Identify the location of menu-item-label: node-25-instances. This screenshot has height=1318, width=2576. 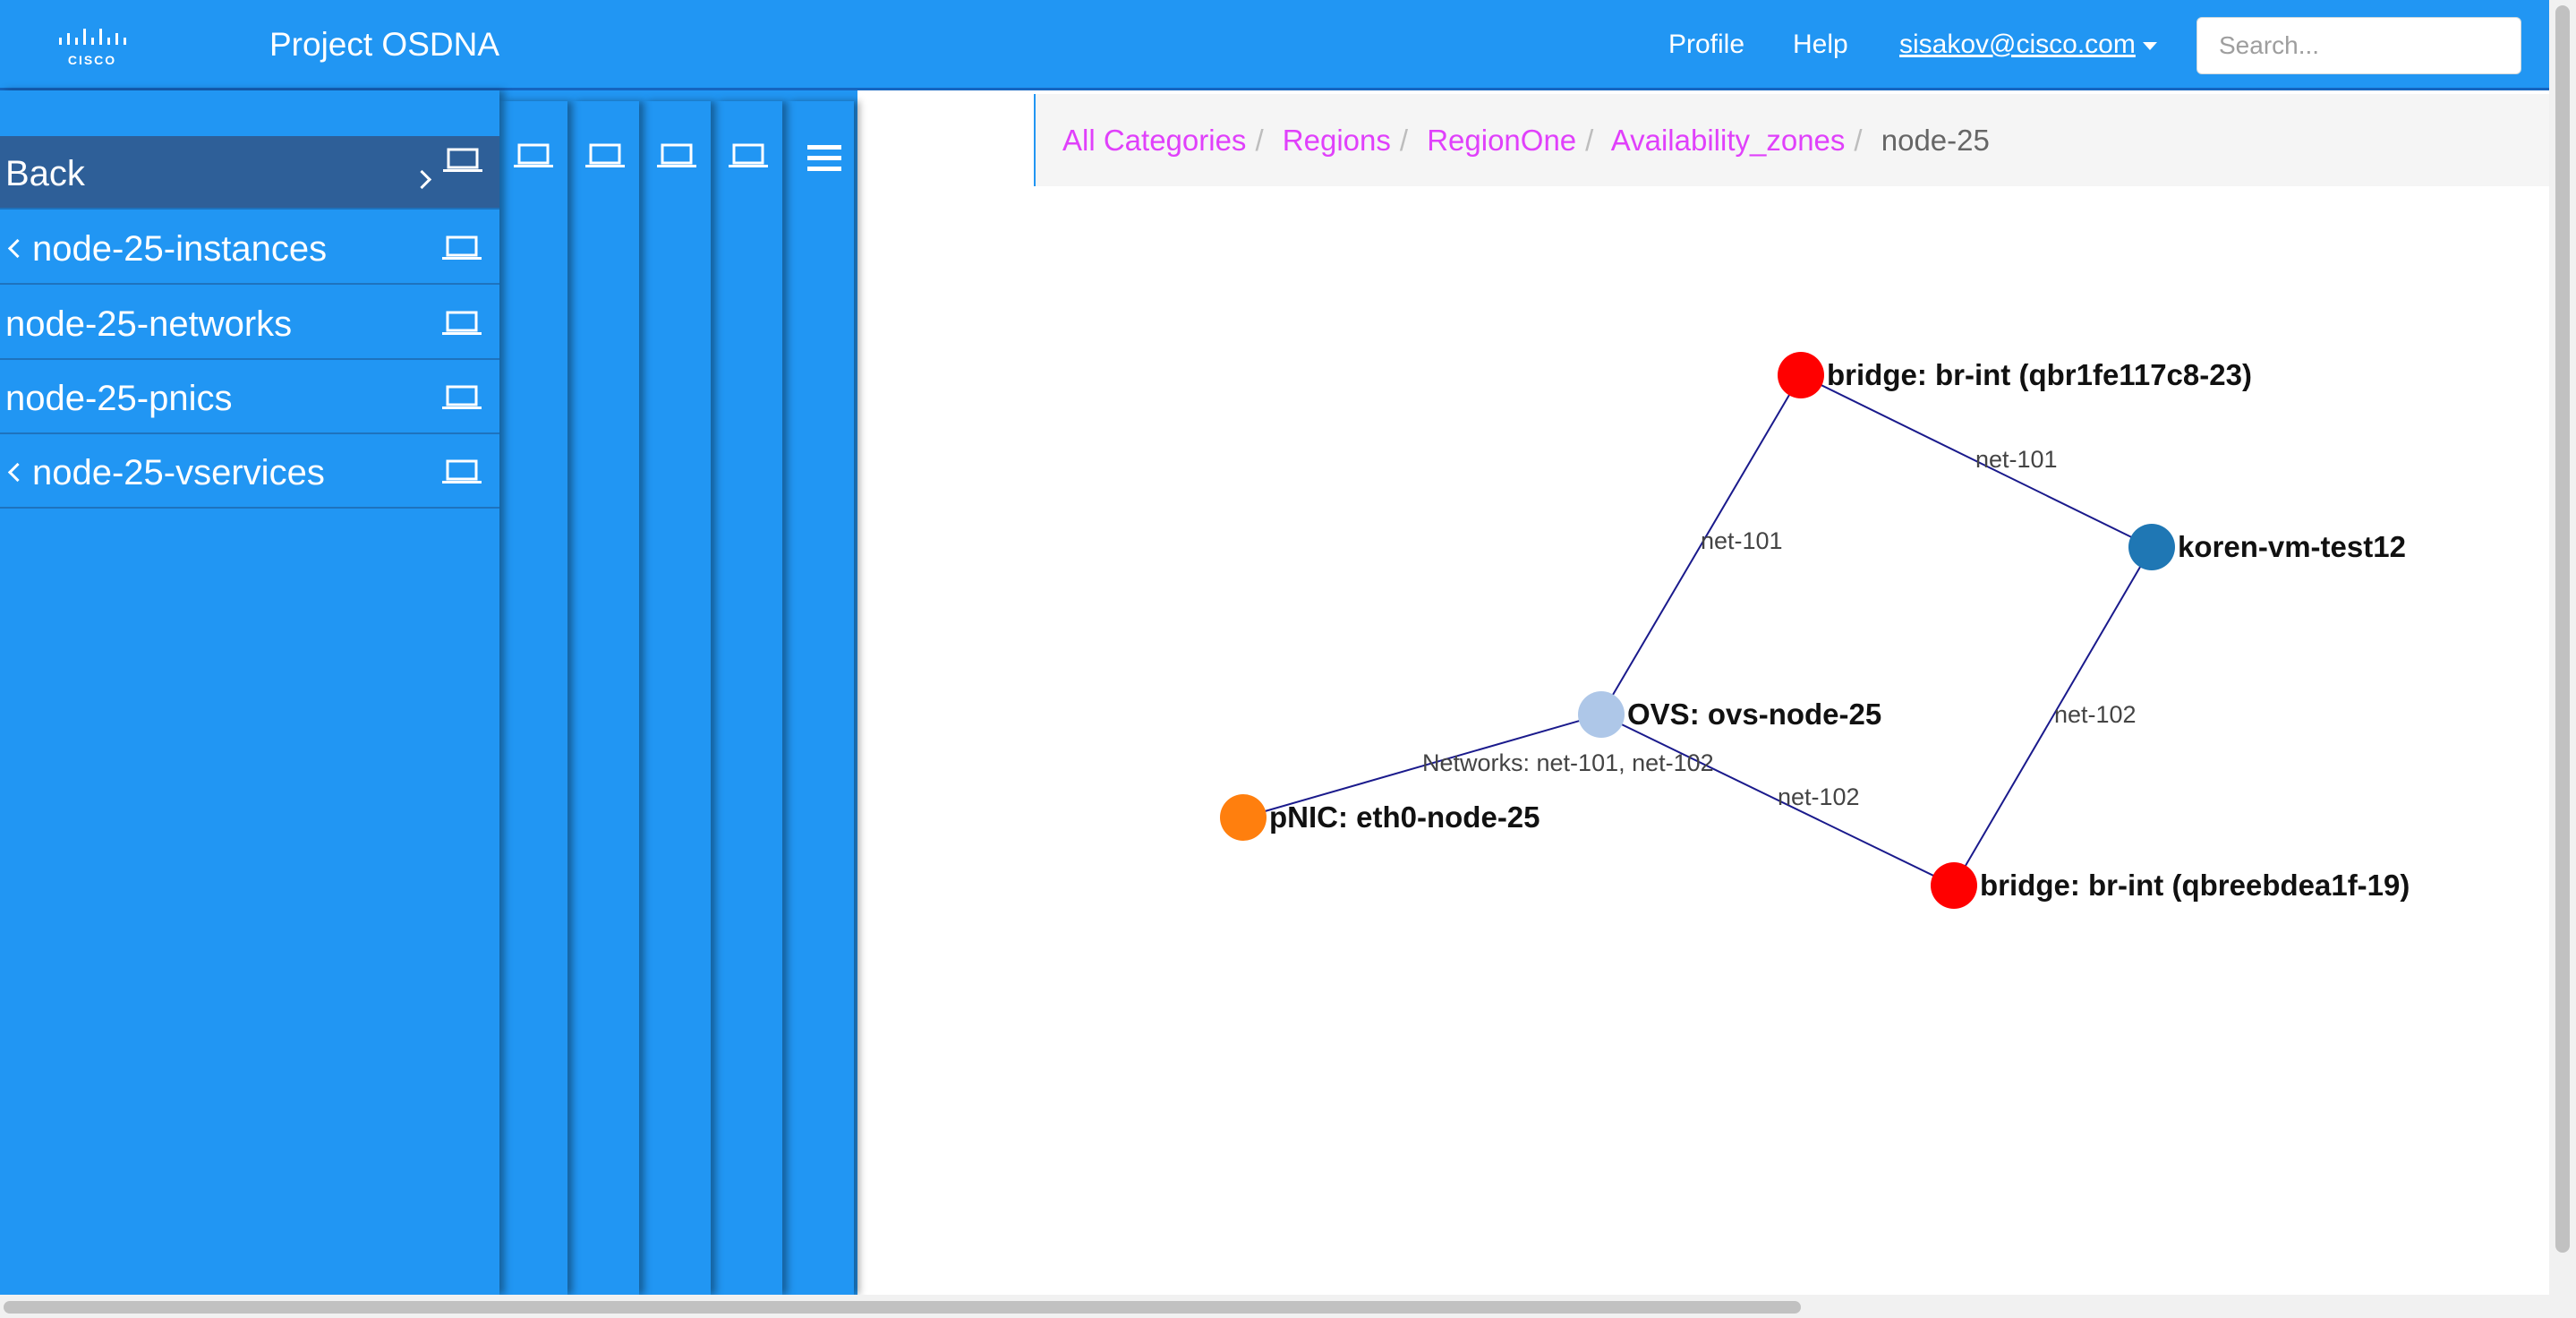
(180, 249).